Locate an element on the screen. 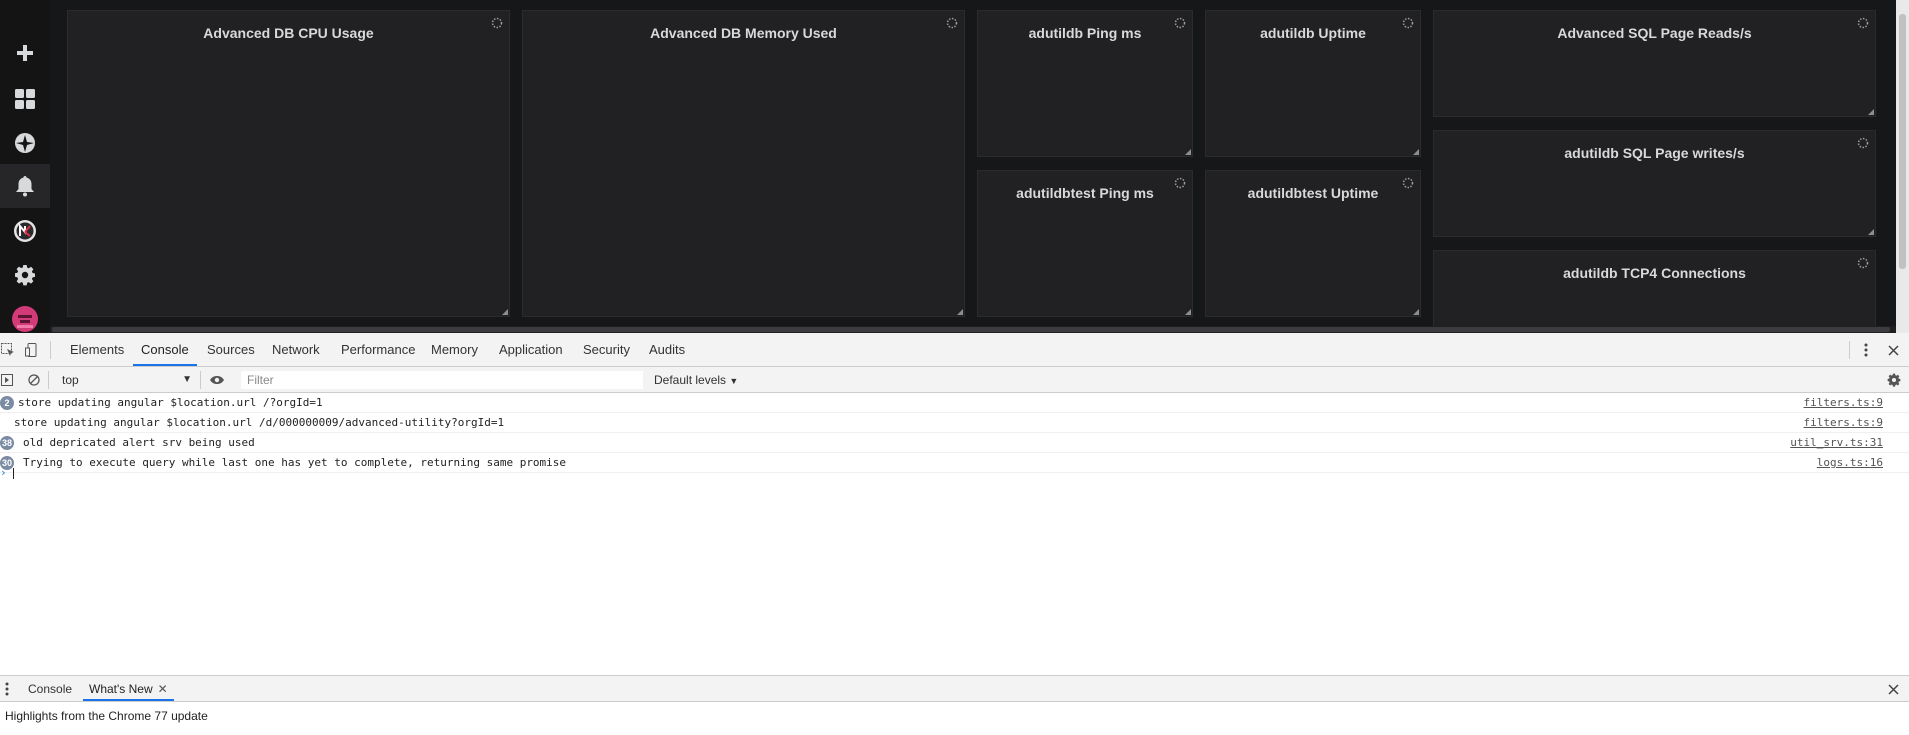  log-levels-dropdown: Default levels ▼ is located at coordinates (696, 380).